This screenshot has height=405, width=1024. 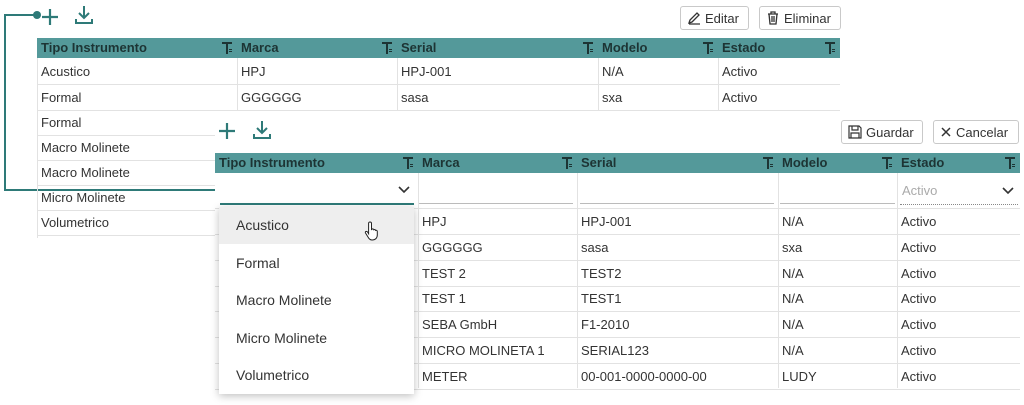 I want to click on table-cell: LUDY, so click(x=799, y=376).